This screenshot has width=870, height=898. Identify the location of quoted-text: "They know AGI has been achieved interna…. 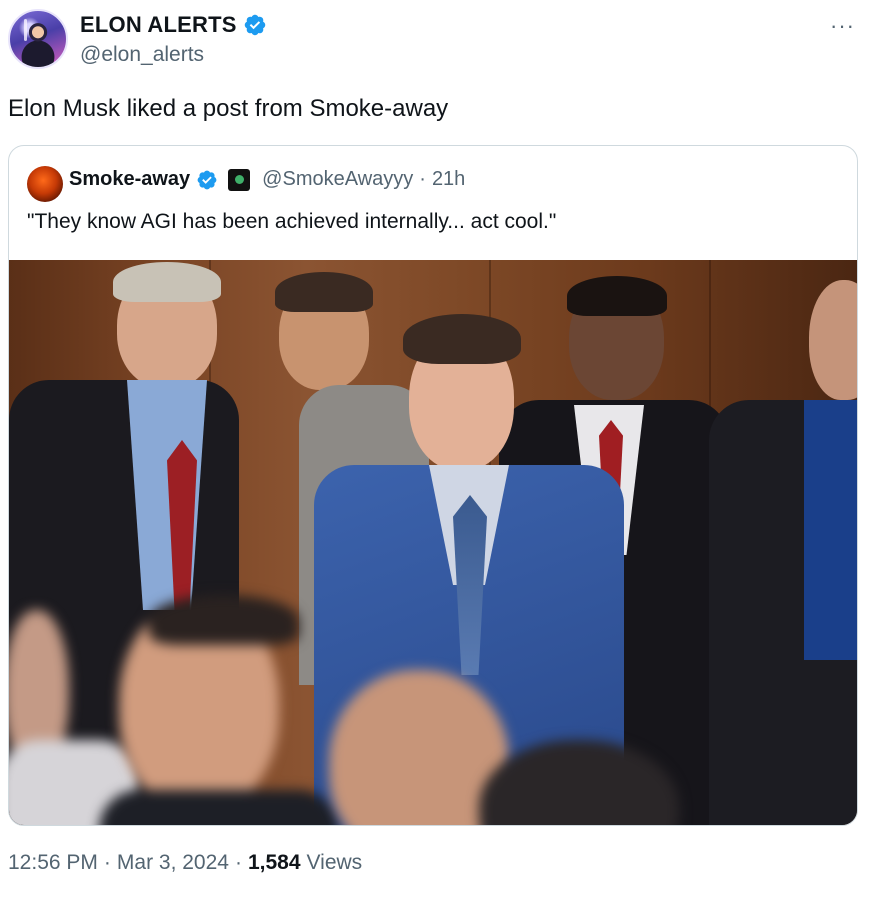
(292, 221).